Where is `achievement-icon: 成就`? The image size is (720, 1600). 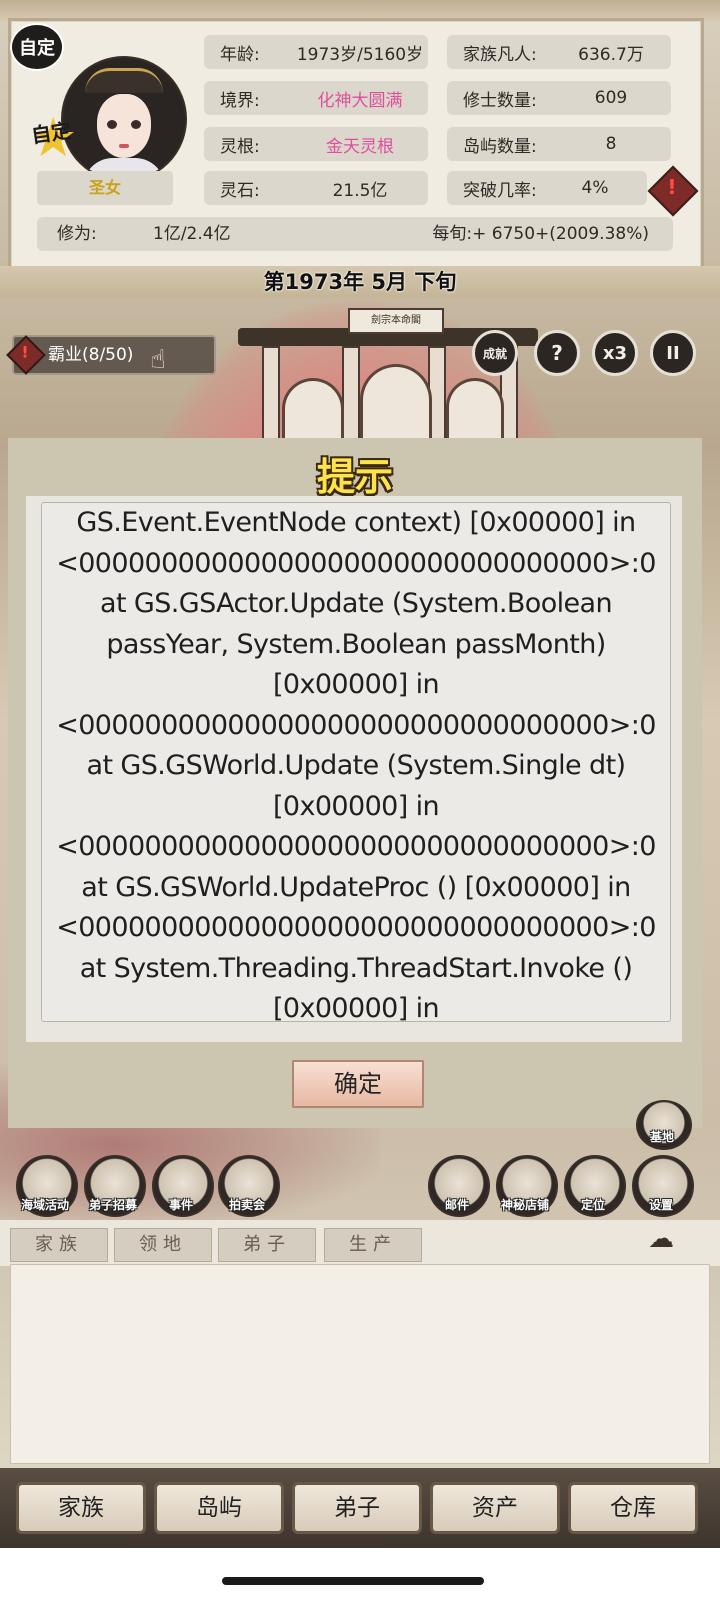 achievement-icon: 成就 is located at coordinates (495, 353).